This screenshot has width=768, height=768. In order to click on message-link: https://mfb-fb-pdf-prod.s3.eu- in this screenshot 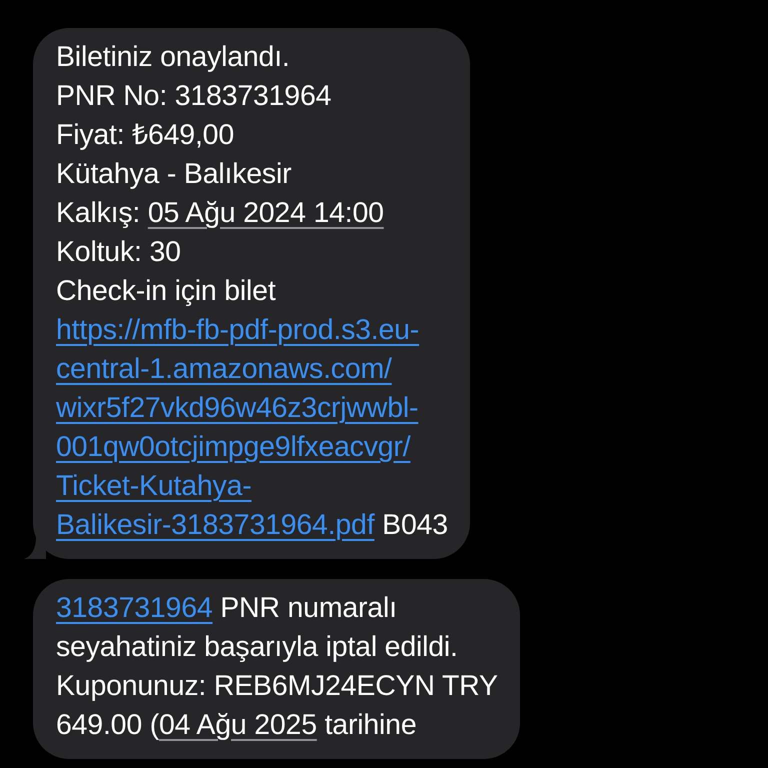, I will do `click(238, 330)`.